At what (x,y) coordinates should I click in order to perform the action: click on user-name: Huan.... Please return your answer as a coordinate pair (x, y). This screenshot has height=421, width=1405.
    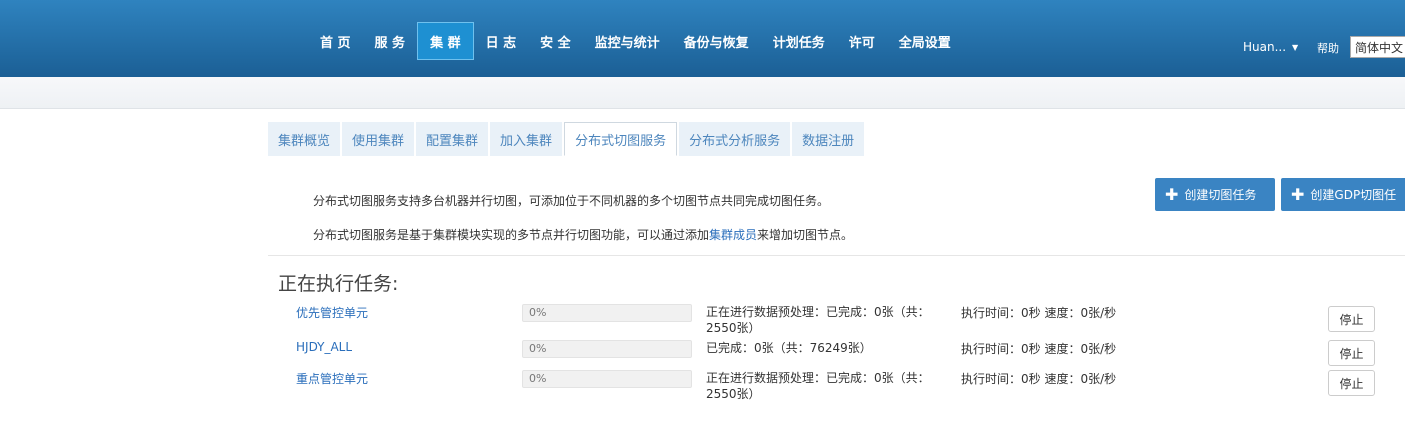
    Looking at the image, I should click on (1265, 47).